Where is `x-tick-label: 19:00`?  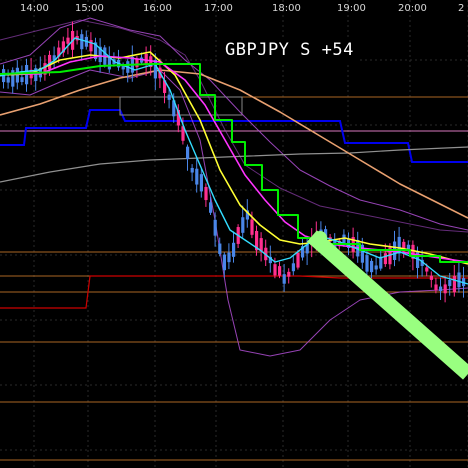 x-tick-label: 19:00 is located at coordinates (351, 8).